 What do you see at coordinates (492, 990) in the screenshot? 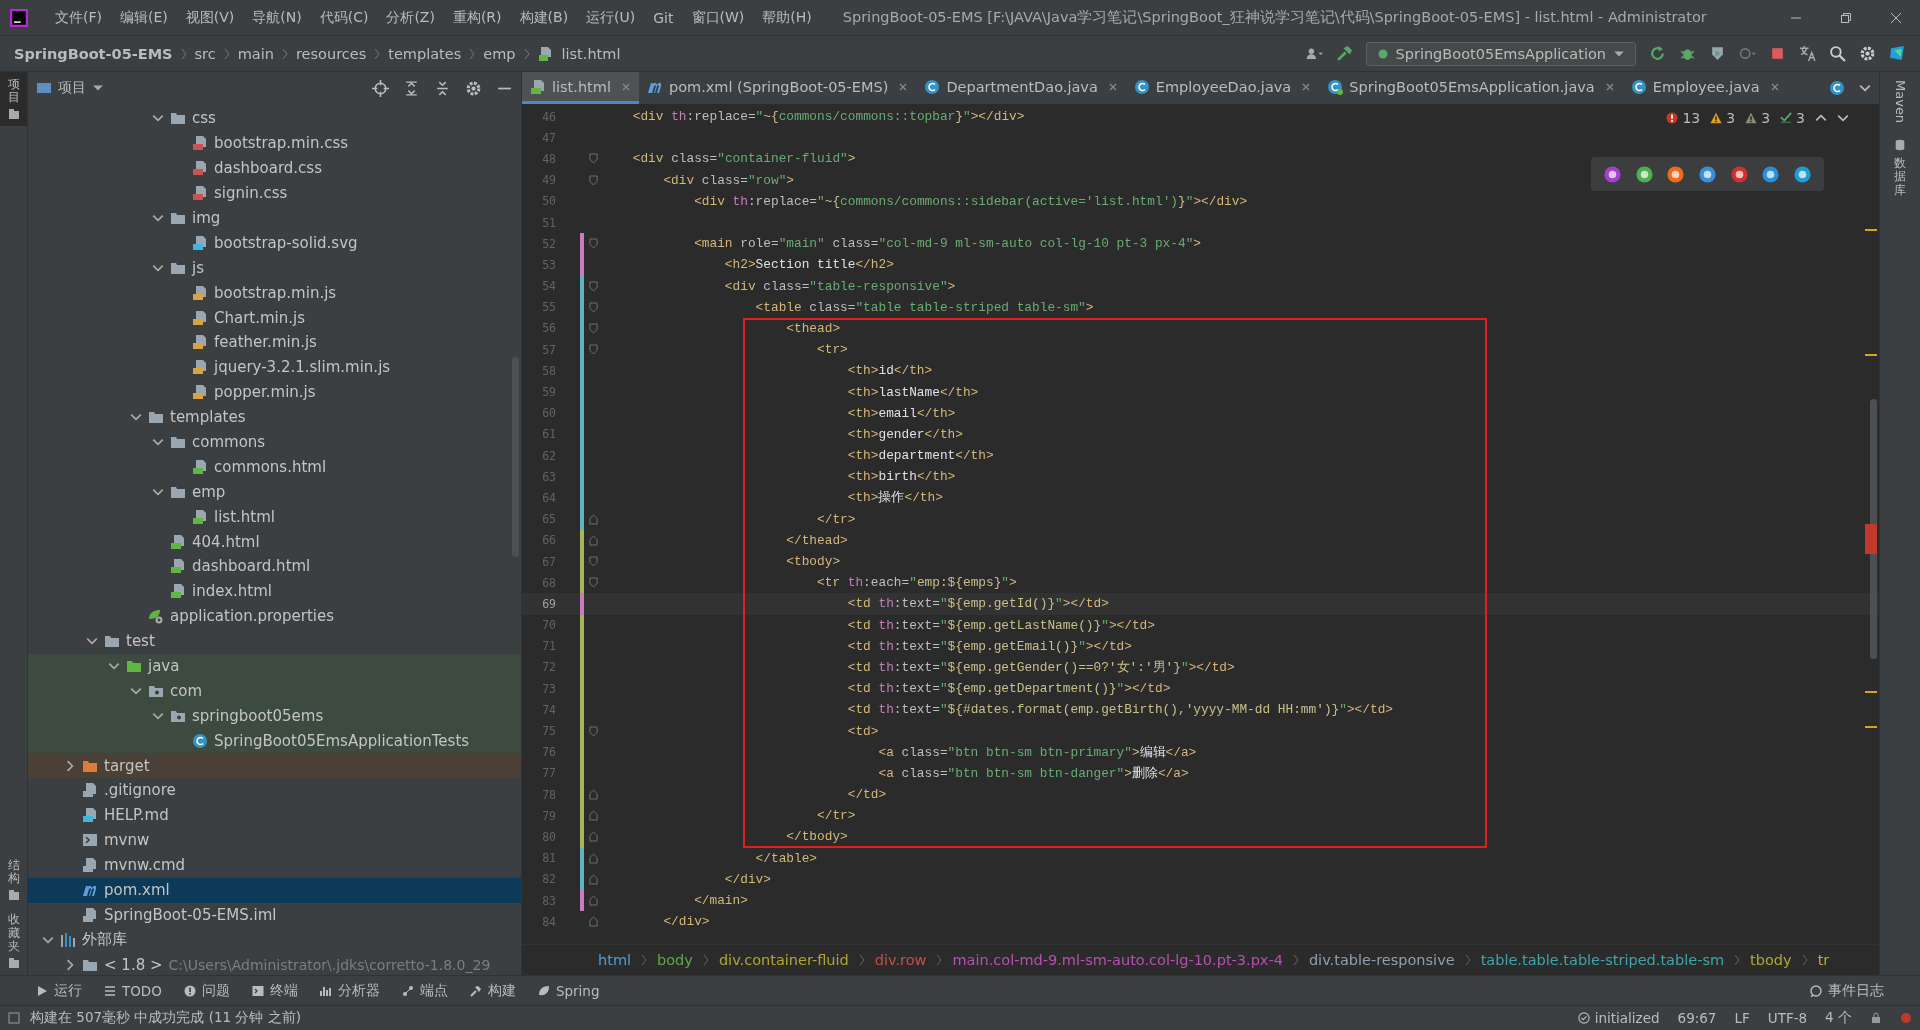
I see `tool-window-button: 构建` at bounding box center [492, 990].